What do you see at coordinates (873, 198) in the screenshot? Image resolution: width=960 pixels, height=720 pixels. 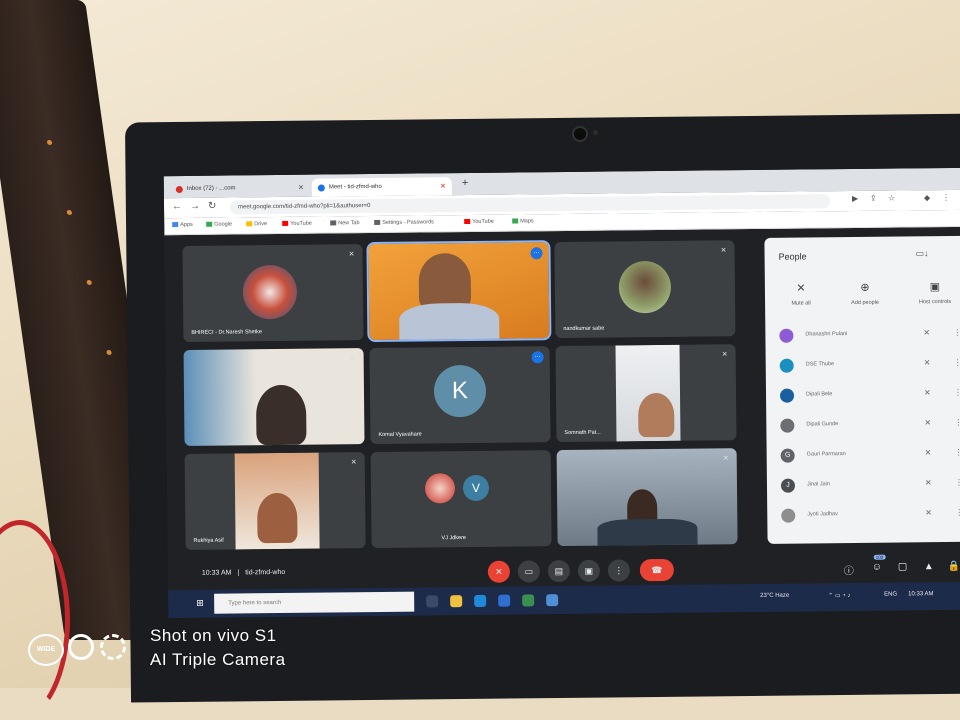 I see `share-icon: ⇪` at bounding box center [873, 198].